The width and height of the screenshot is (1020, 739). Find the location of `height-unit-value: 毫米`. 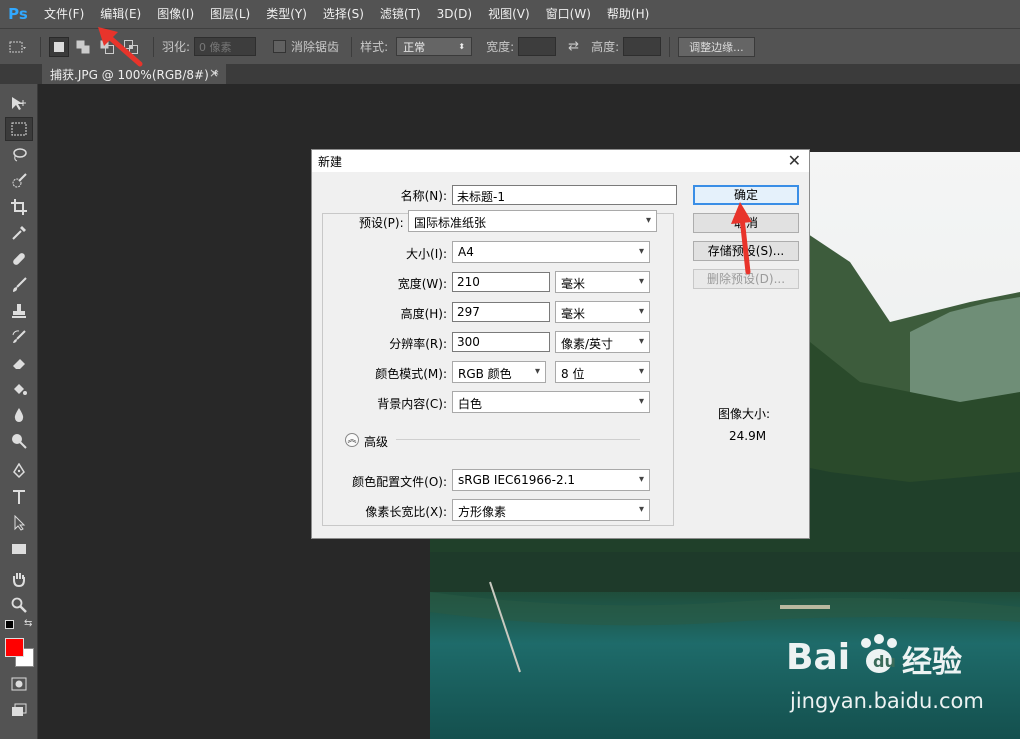

height-unit-value: 毫米 is located at coordinates (573, 314).